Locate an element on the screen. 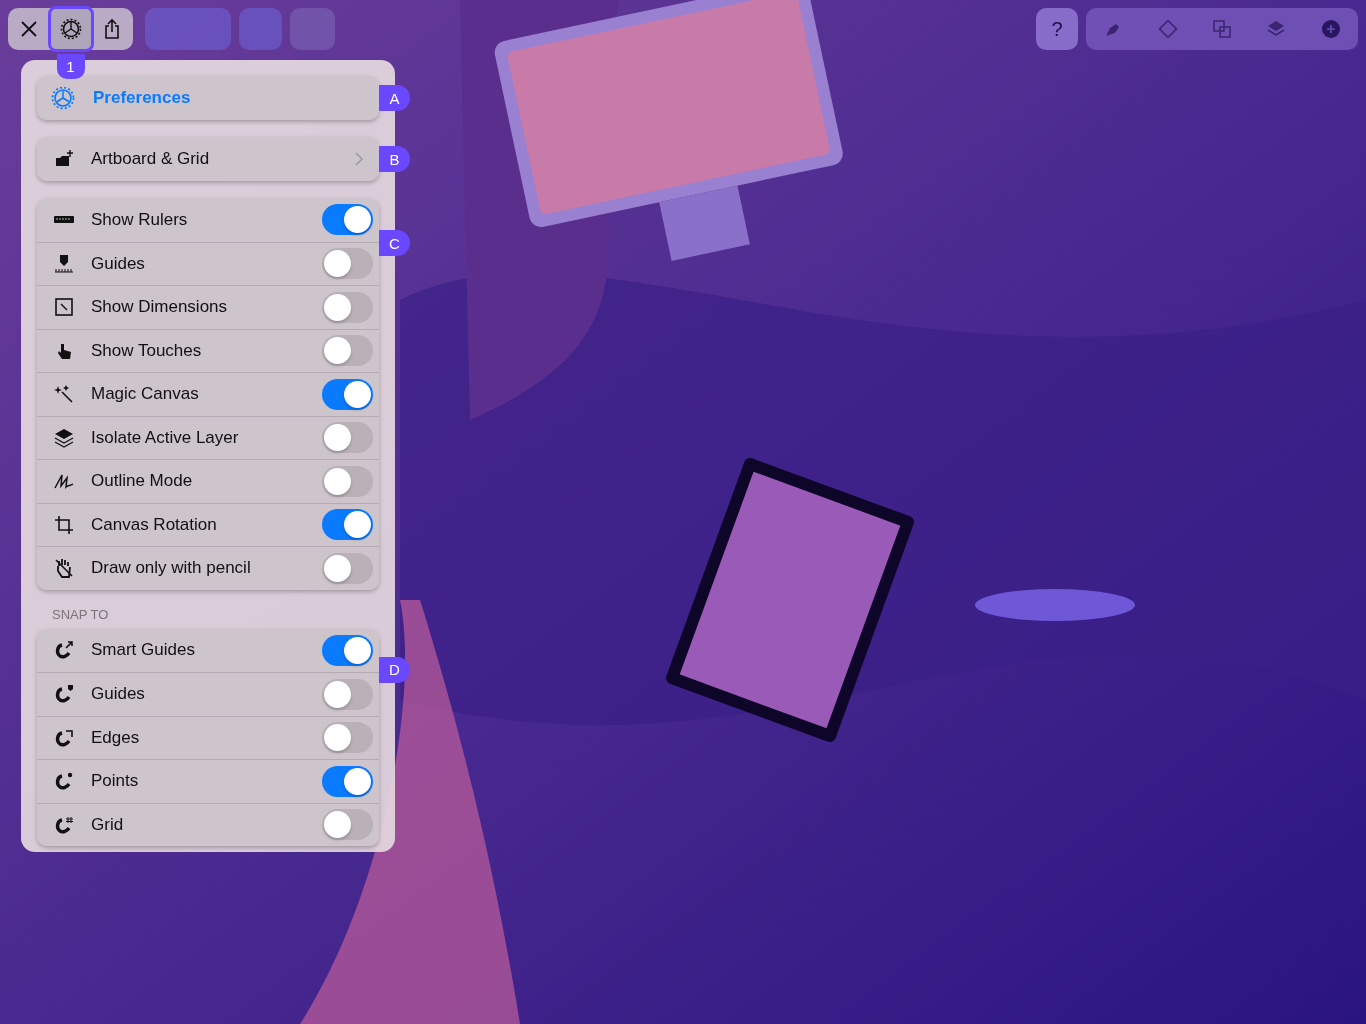  section-callout: D is located at coordinates (394, 669).